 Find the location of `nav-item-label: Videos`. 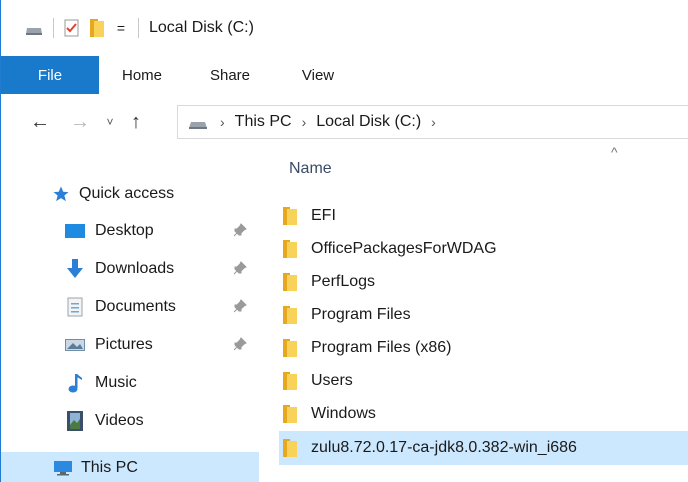

nav-item-label: Videos is located at coordinates (119, 420).